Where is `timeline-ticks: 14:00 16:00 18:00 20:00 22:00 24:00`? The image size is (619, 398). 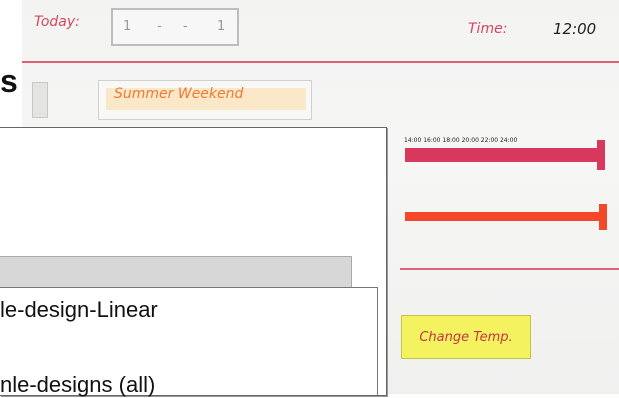
timeline-ticks: 14:00 16:00 18:00 20:00 22:00 24:00 is located at coordinates (461, 140).